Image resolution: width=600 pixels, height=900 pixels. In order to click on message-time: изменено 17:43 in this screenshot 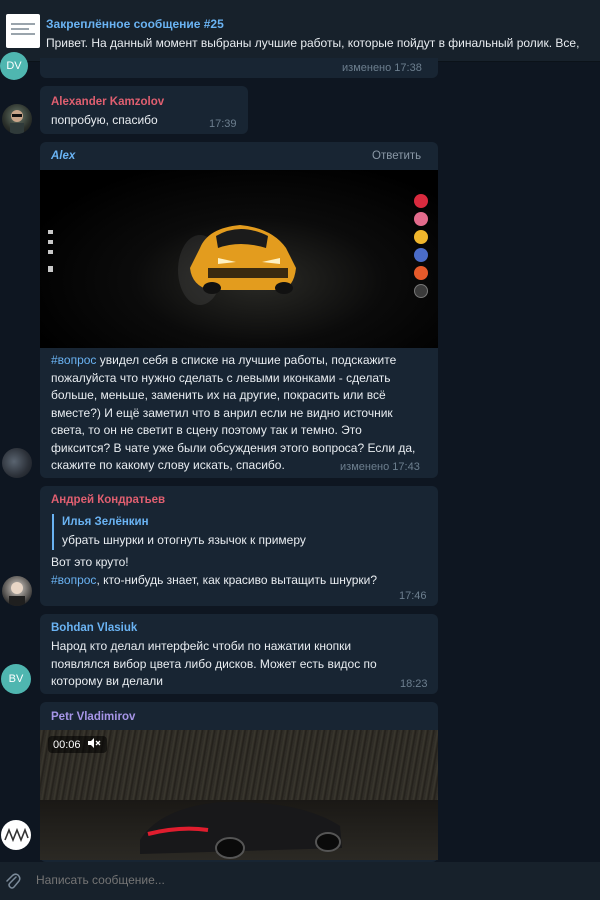, I will do `click(380, 467)`.